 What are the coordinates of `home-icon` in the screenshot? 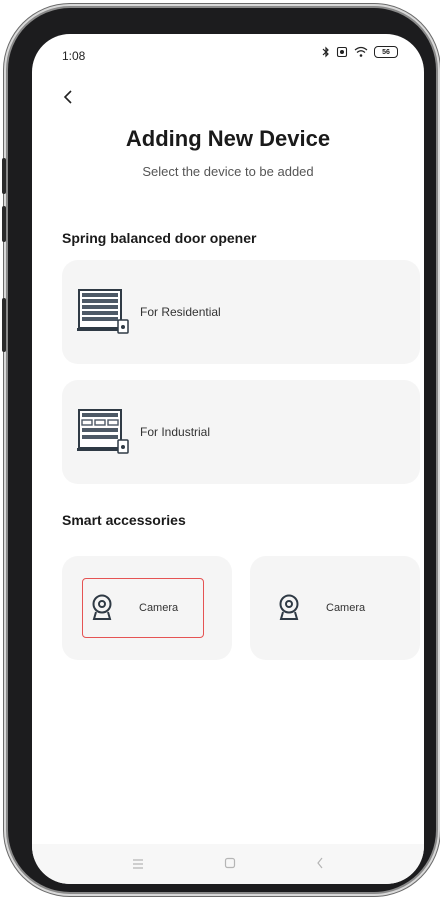 It's located at (230, 864).